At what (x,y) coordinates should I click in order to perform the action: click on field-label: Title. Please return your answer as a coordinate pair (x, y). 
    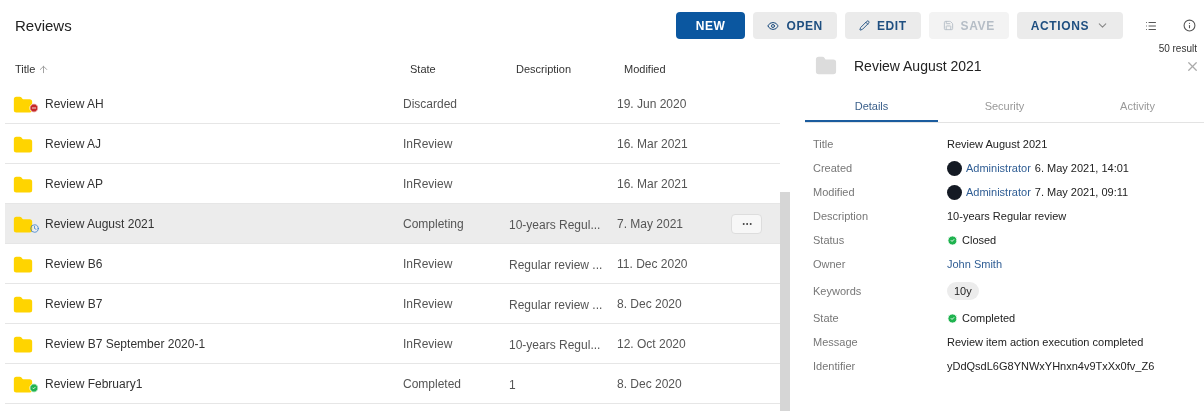
    Looking at the image, I should click on (824, 144).